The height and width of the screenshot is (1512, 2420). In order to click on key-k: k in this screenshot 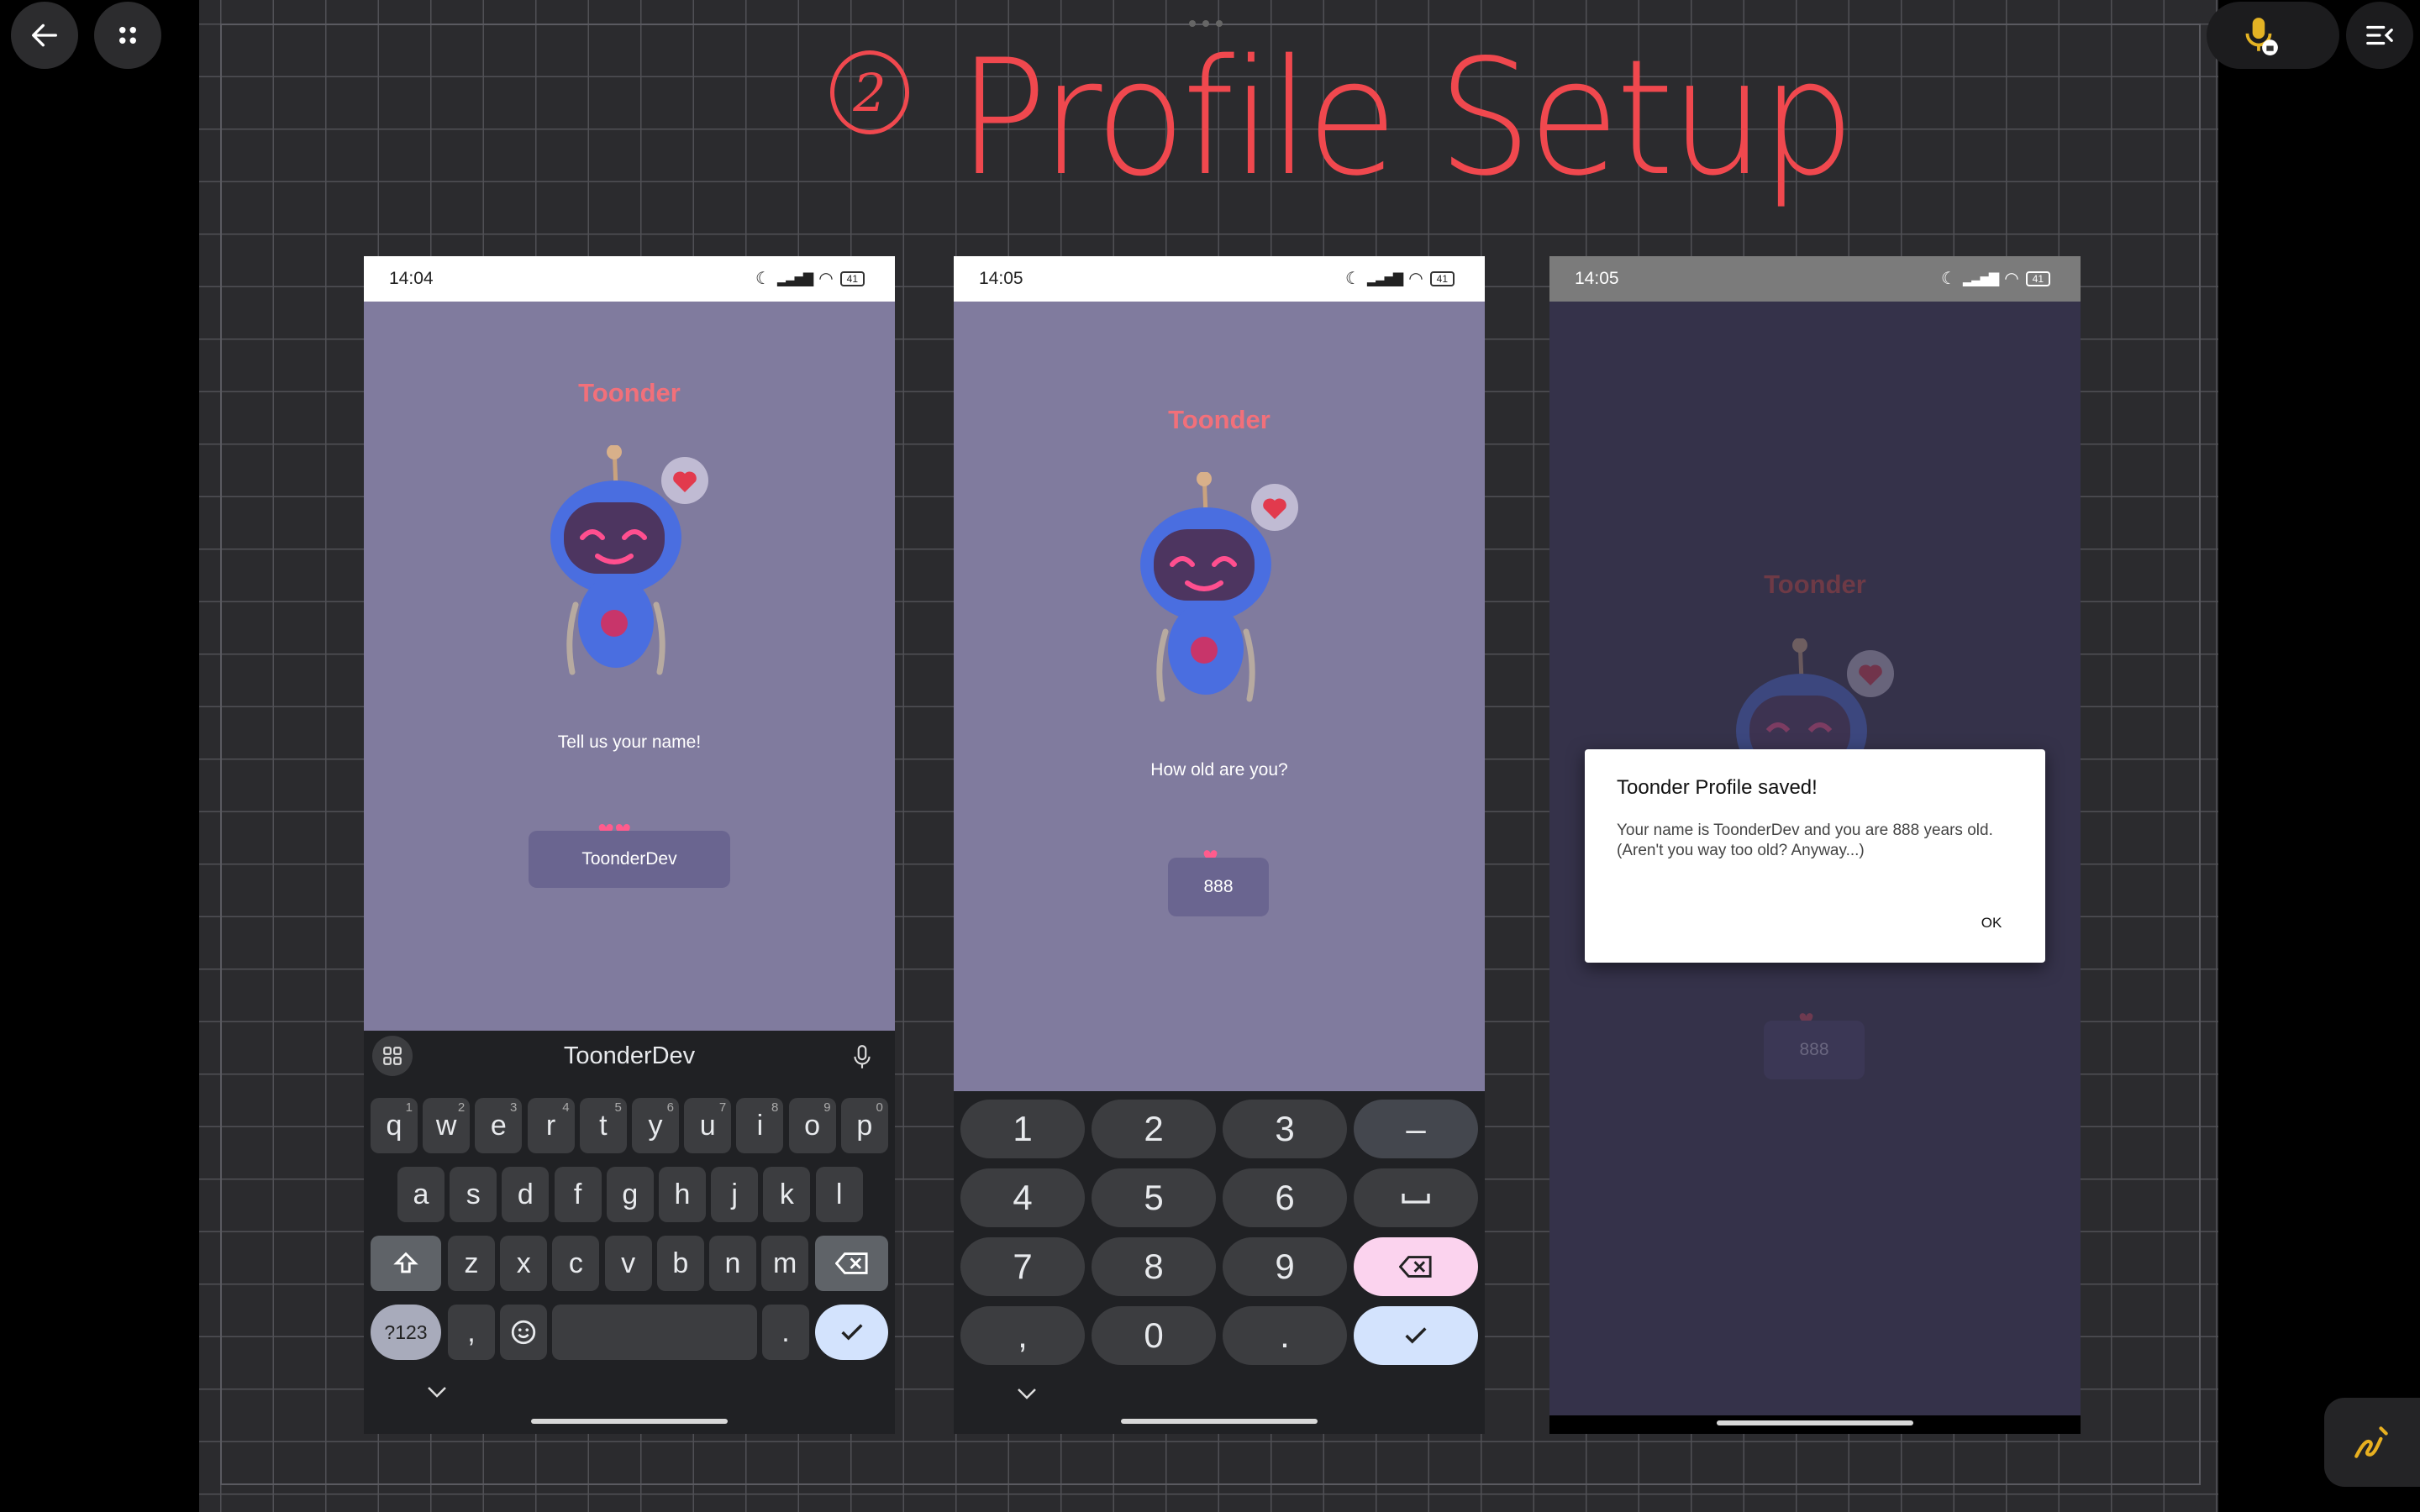, I will do `click(787, 1194)`.